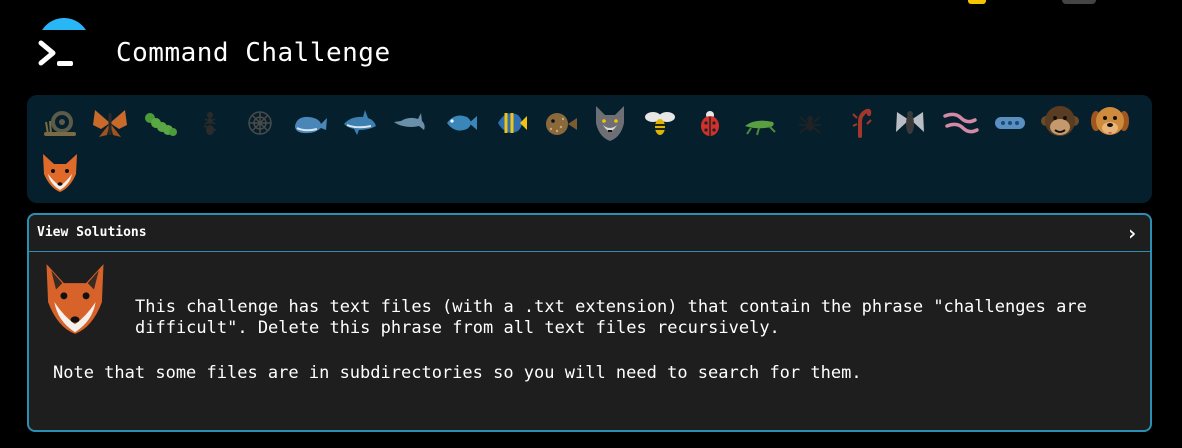 The image size is (1182, 448). What do you see at coordinates (610, 123) in the screenshot?
I see `wolf-icon` at bounding box center [610, 123].